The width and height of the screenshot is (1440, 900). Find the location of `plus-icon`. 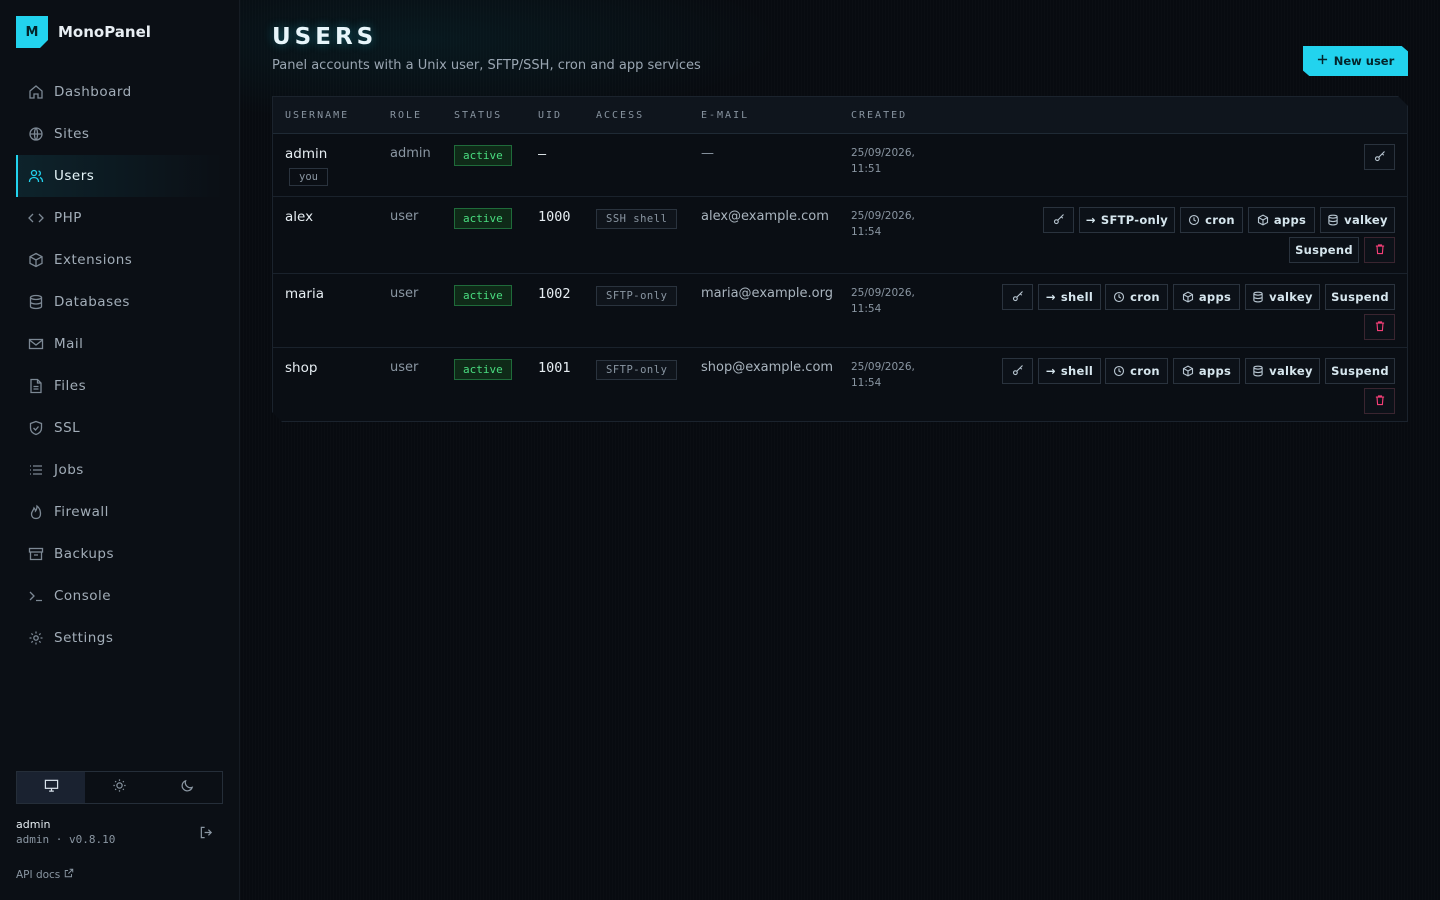

plus-icon is located at coordinates (1322, 61).